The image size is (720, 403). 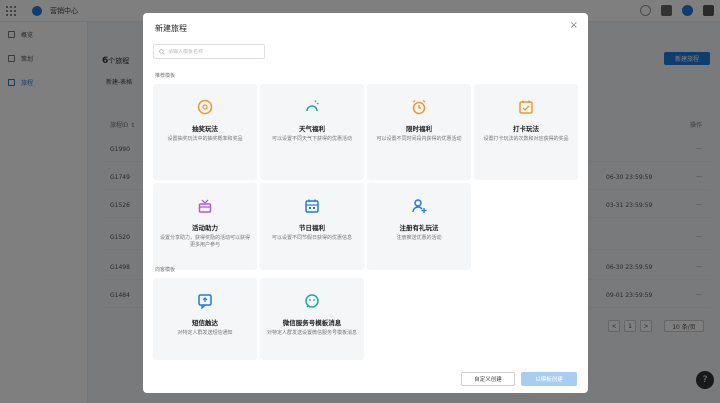 I want to click on add-user-icon, so click(x=419, y=206).